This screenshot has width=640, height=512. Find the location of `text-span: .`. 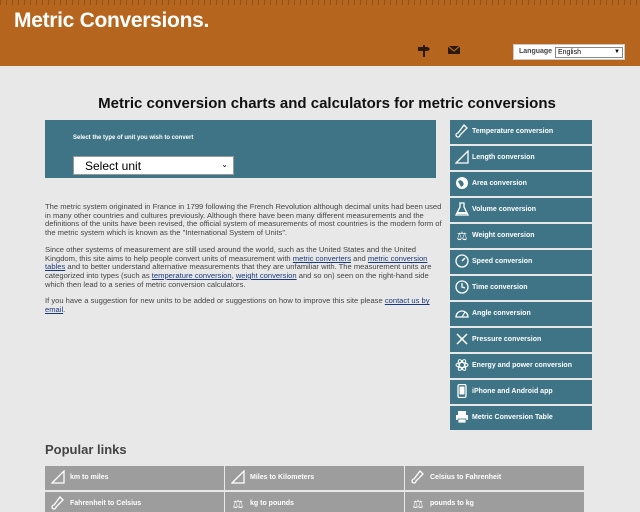

text-span: . is located at coordinates (64, 310).